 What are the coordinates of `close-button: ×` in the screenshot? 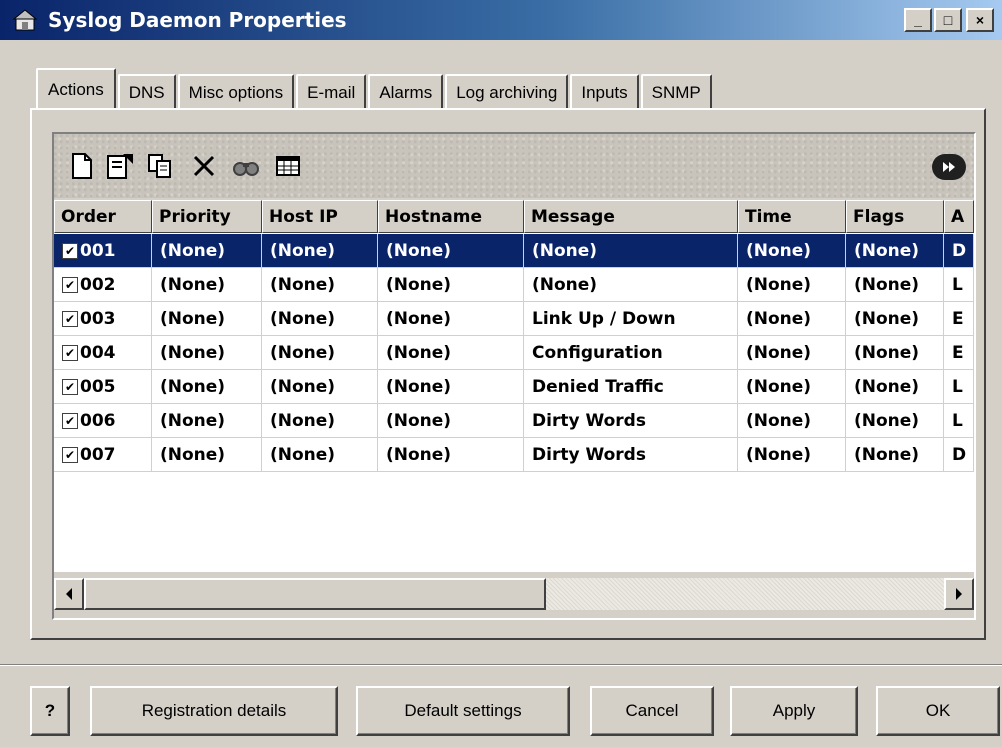 It's located at (980, 20).